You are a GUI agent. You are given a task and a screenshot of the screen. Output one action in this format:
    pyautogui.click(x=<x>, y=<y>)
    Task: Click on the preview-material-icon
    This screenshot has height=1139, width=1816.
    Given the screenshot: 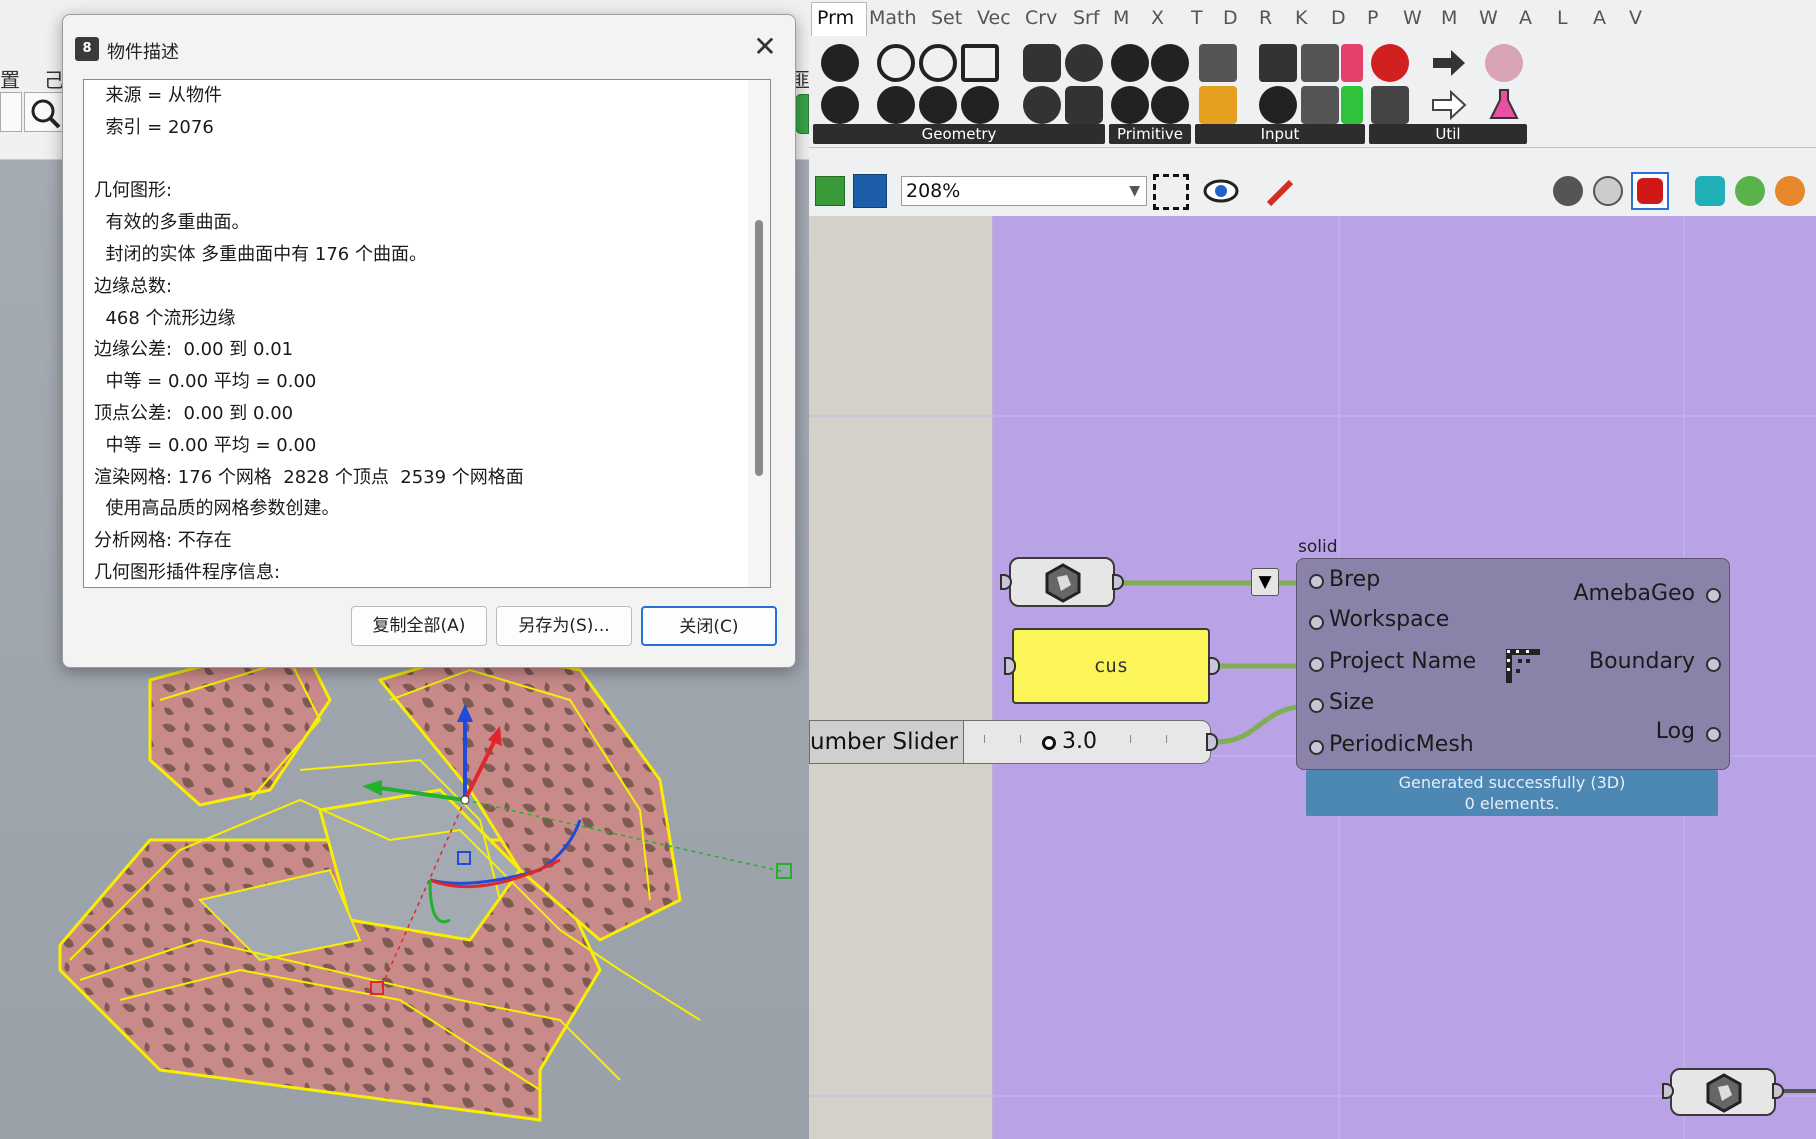 What is the action you would take?
    pyautogui.click(x=1790, y=191)
    